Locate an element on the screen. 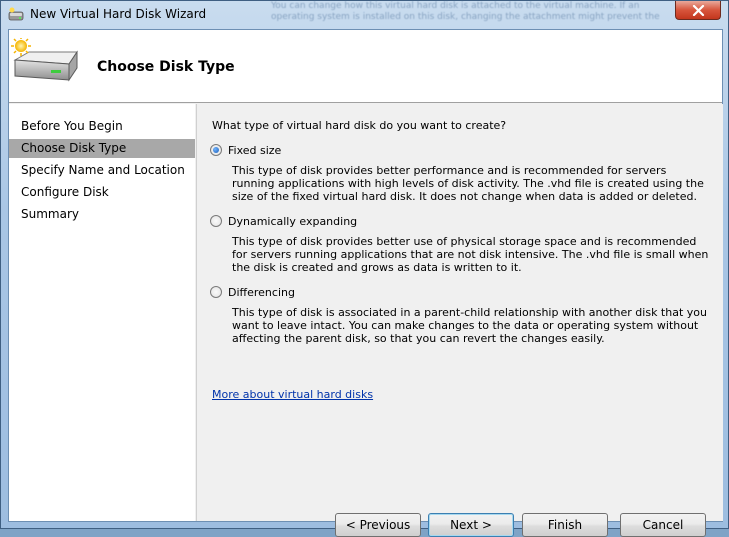  close-button is located at coordinates (698, 10).